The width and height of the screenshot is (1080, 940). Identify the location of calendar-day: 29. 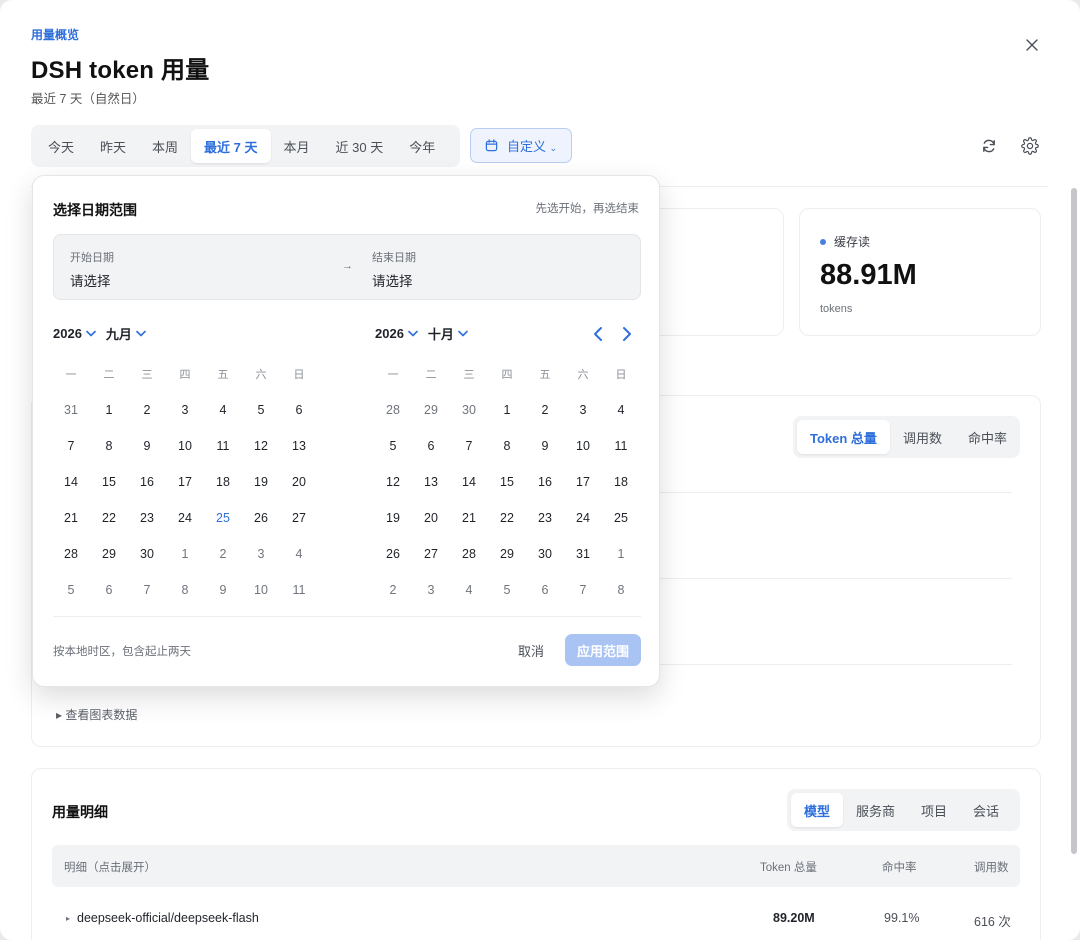
(431, 410).